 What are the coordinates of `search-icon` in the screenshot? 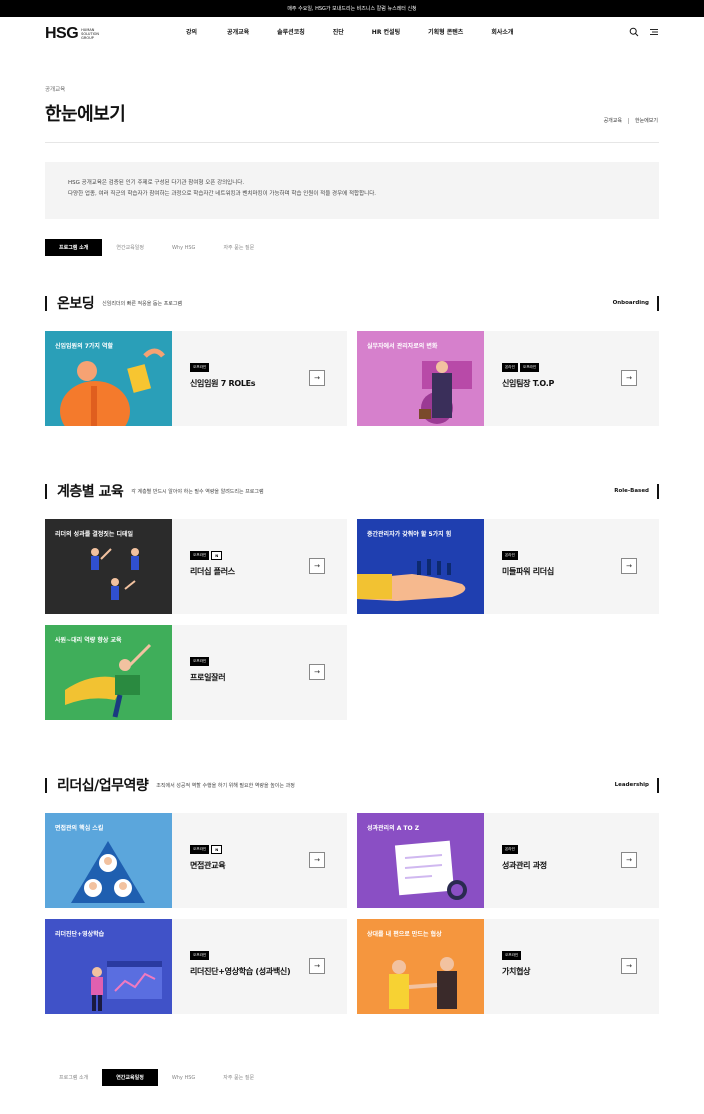 It's located at (634, 32).